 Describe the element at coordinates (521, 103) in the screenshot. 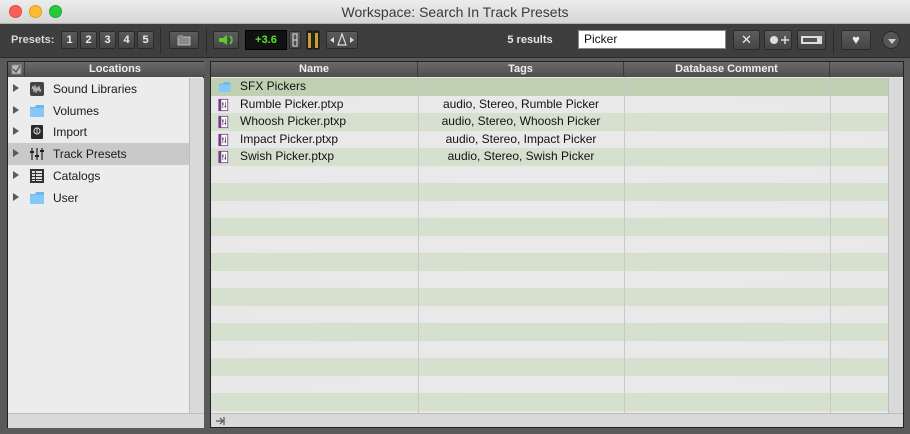

I see `result-tags: audio, Stereo, Rumble Picker` at that location.